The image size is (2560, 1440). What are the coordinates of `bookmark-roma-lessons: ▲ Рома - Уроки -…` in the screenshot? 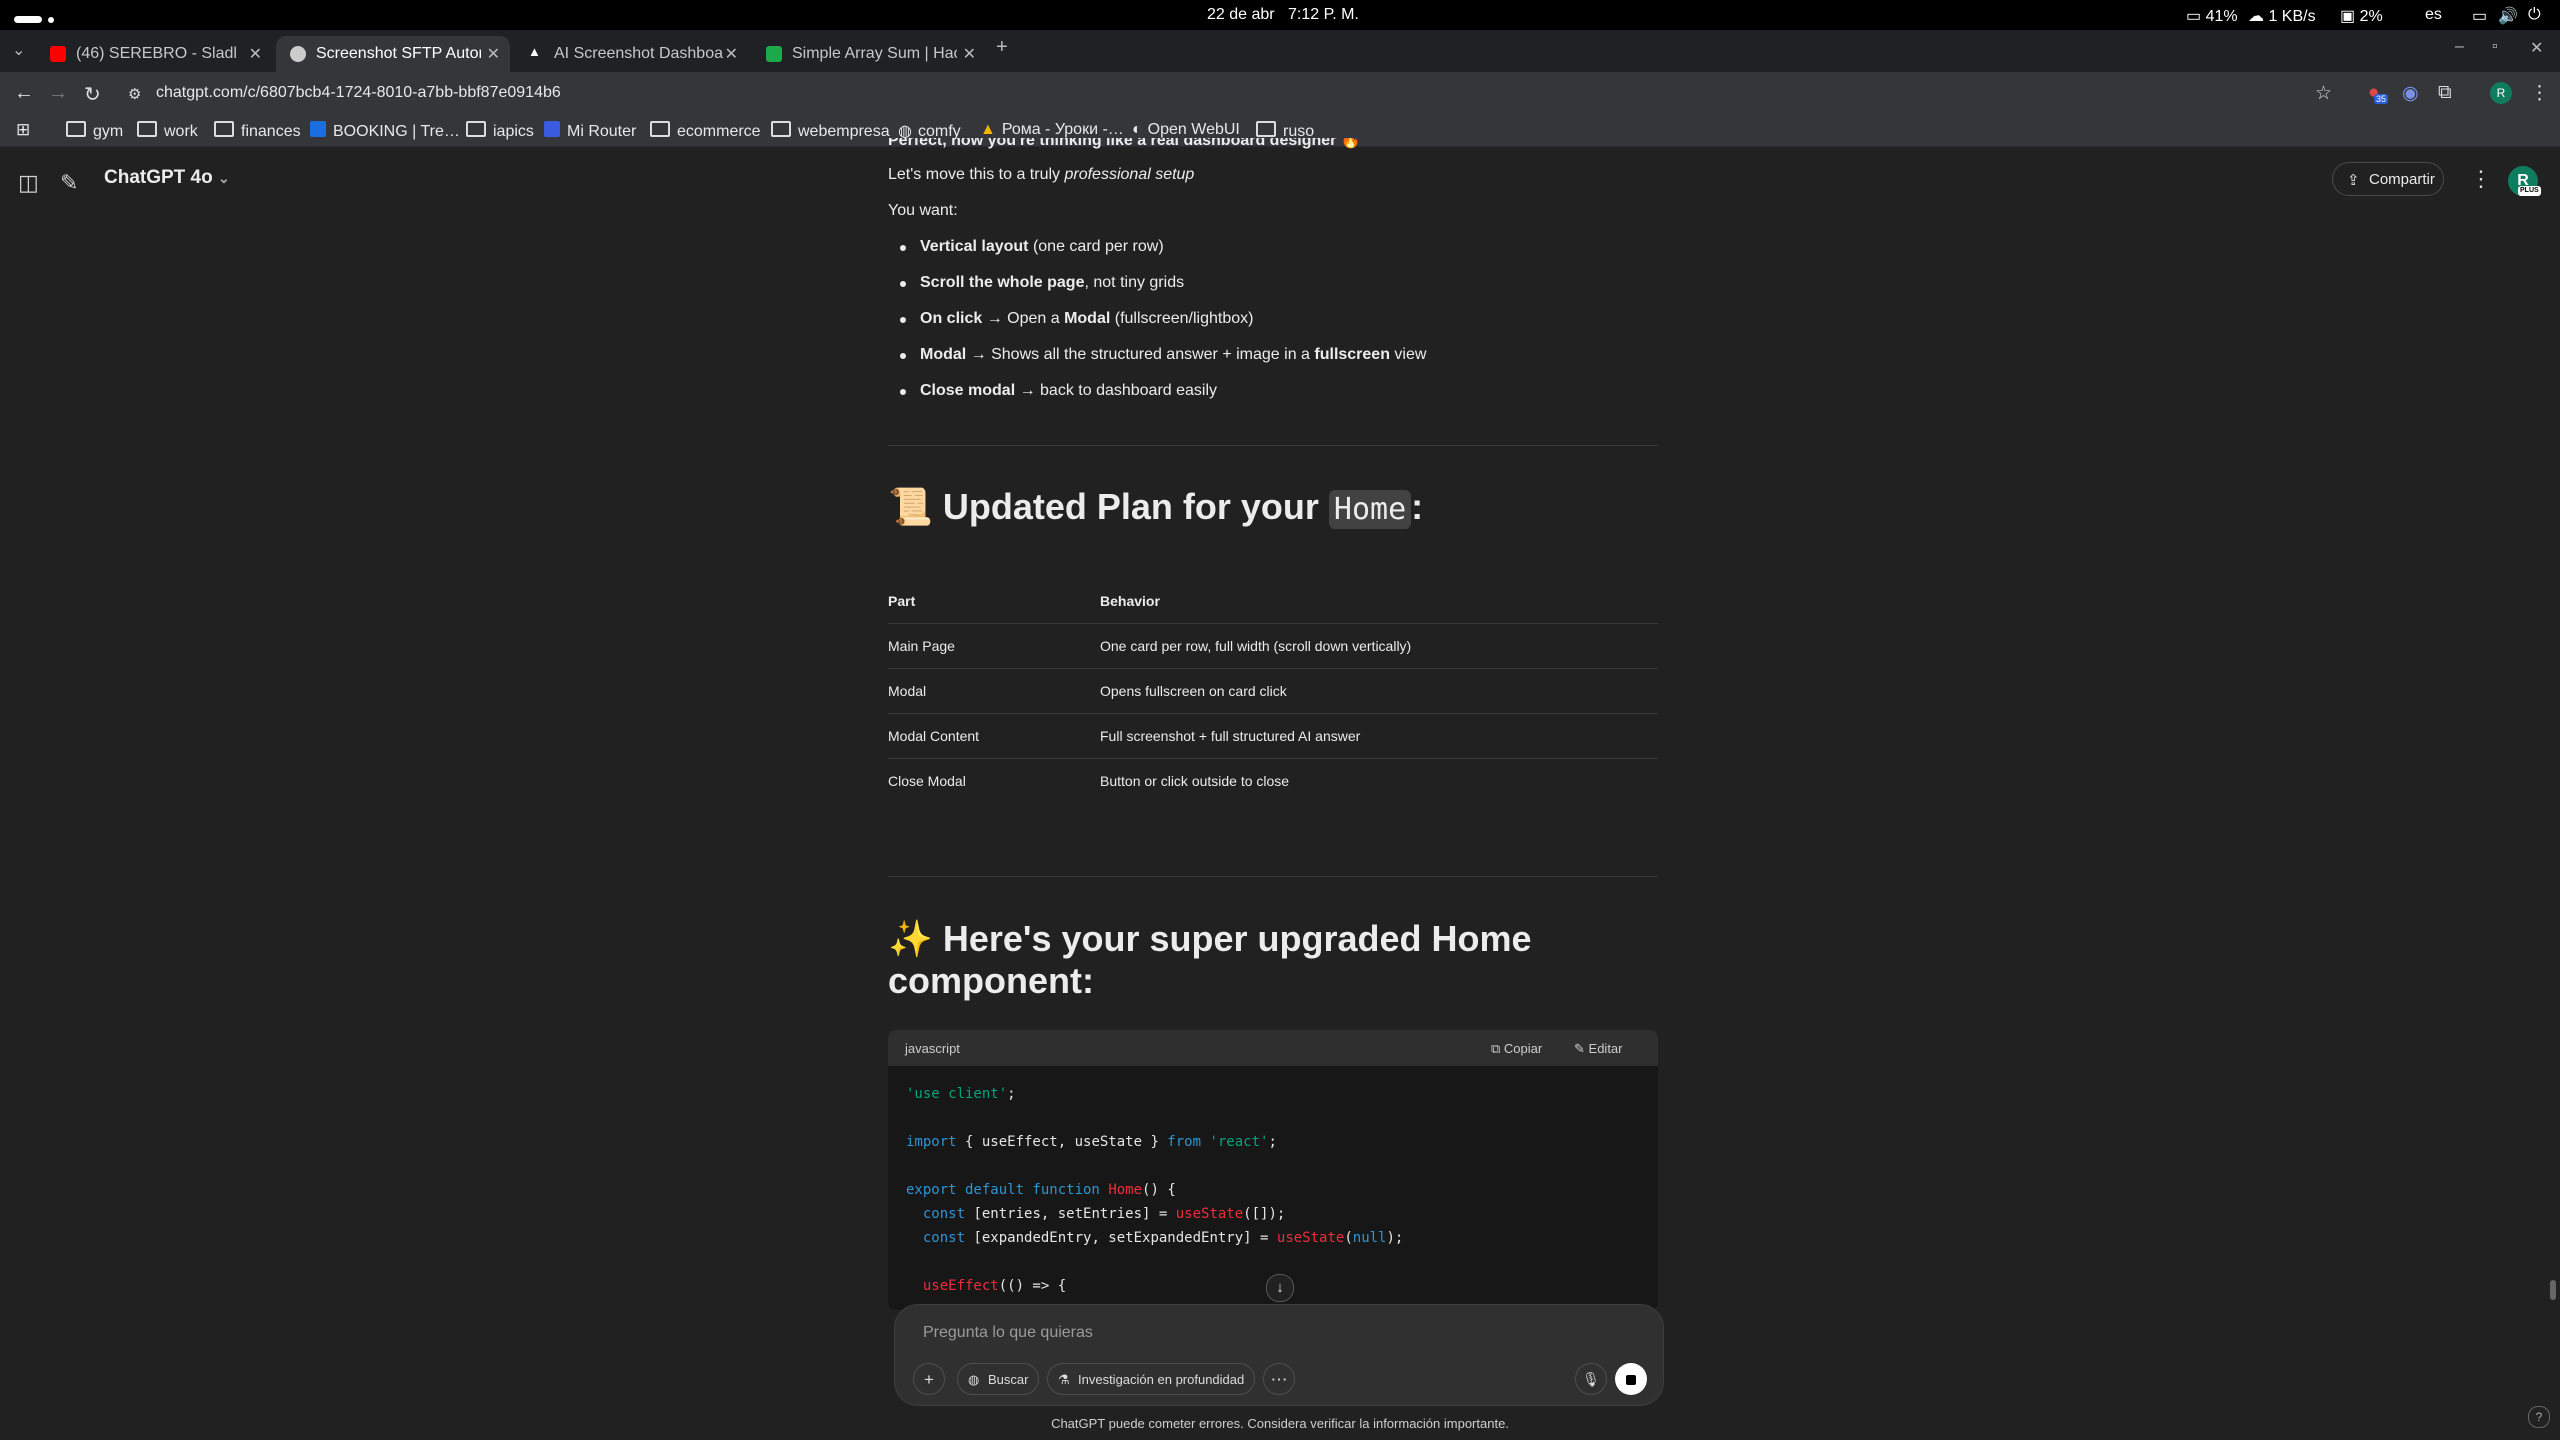 It's located at (1052, 130).